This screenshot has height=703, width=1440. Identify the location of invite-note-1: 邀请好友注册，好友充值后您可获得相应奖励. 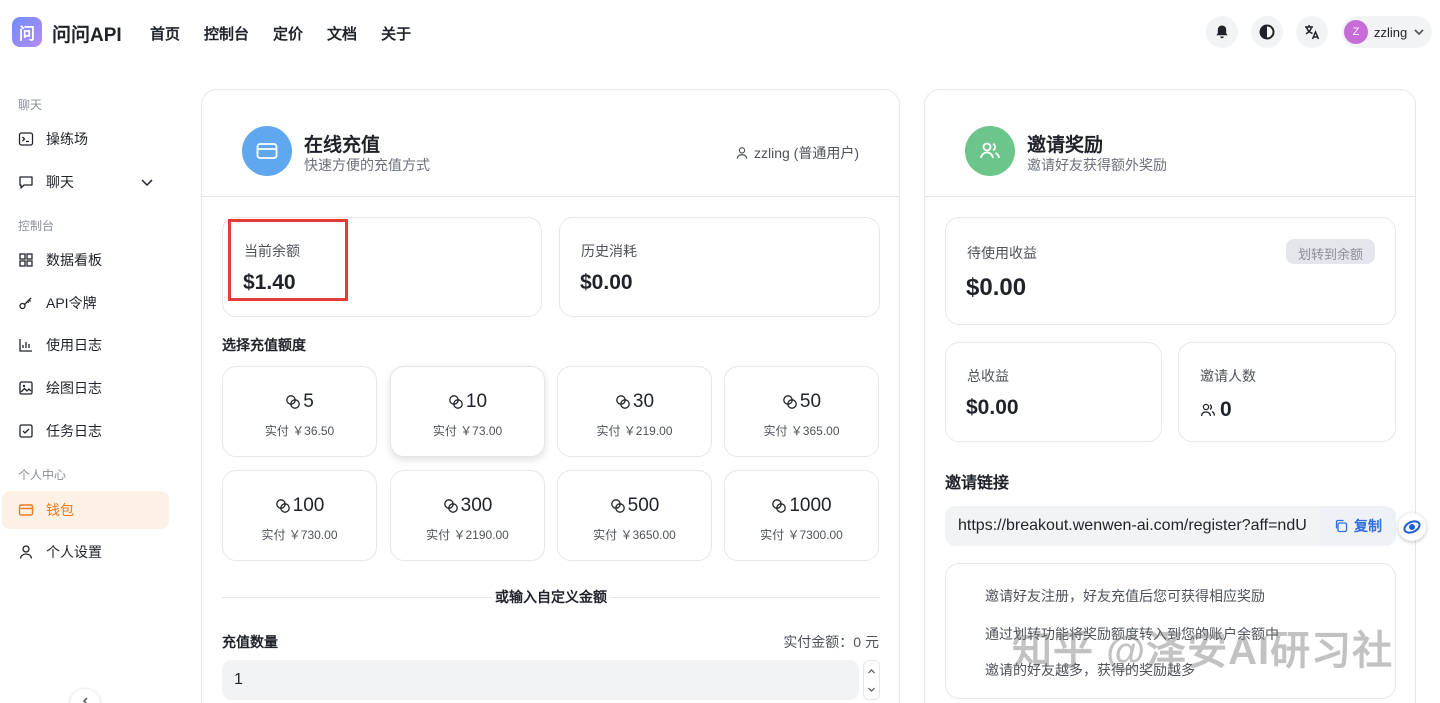
(1125, 596).